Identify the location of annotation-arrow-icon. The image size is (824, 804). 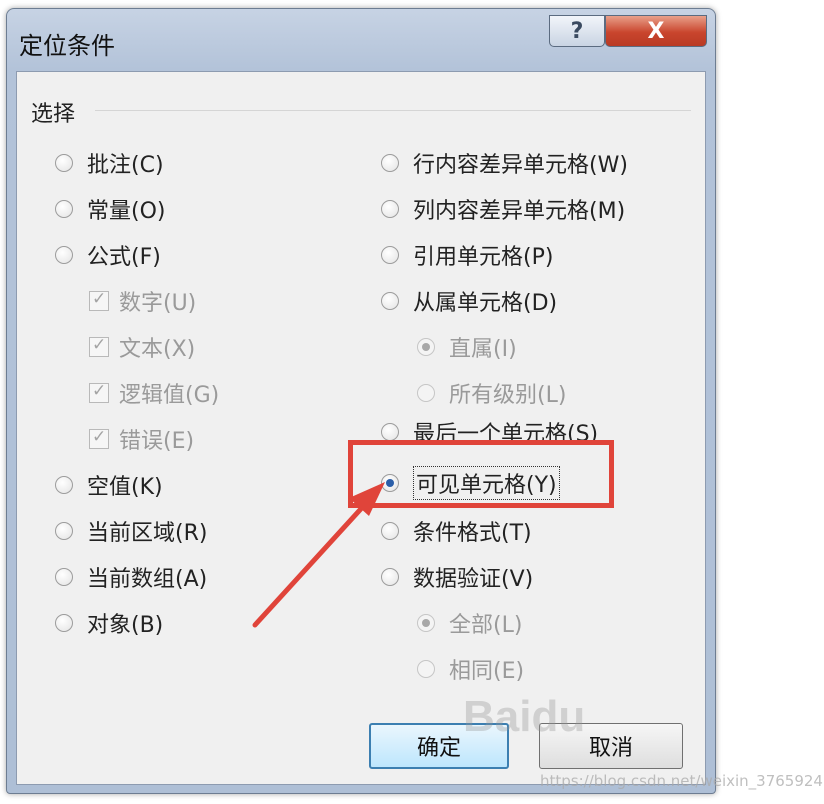
(318, 555).